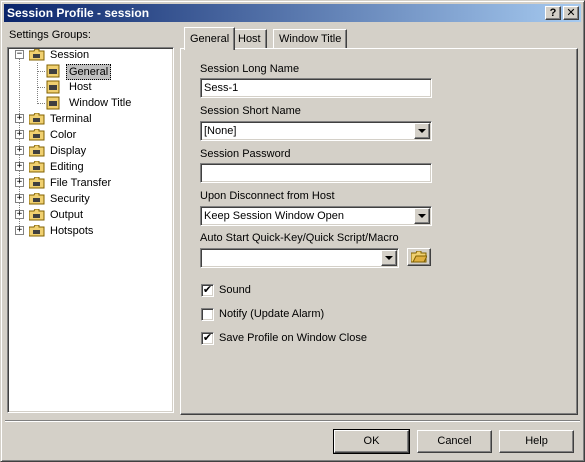  What do you see at coordinates (88, 135) in the screenshot?
I see `tree-item-color: + Color` at bounding box center [88, 135].